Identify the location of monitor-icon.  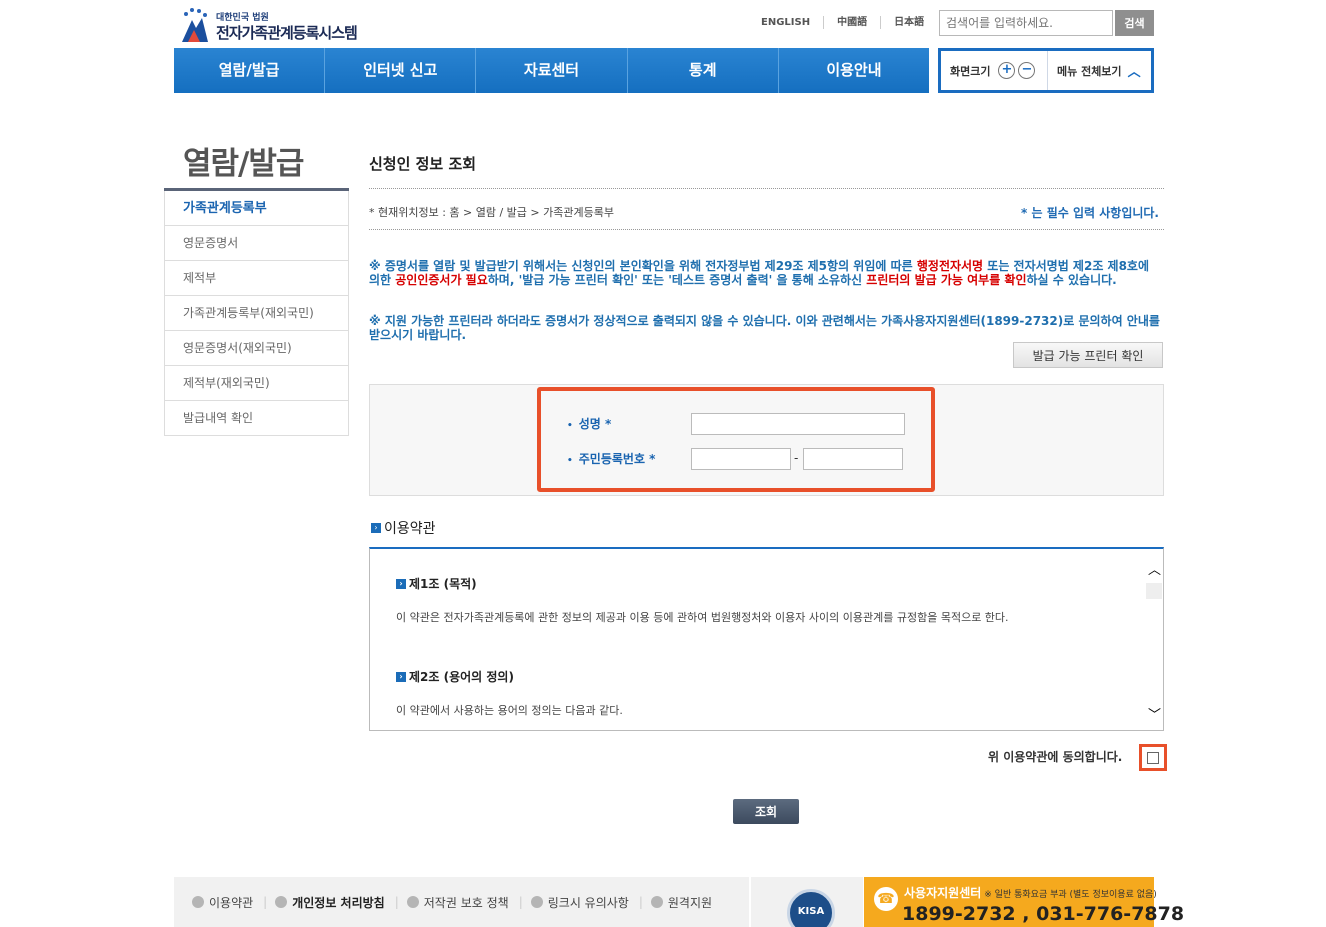
(656, 902).